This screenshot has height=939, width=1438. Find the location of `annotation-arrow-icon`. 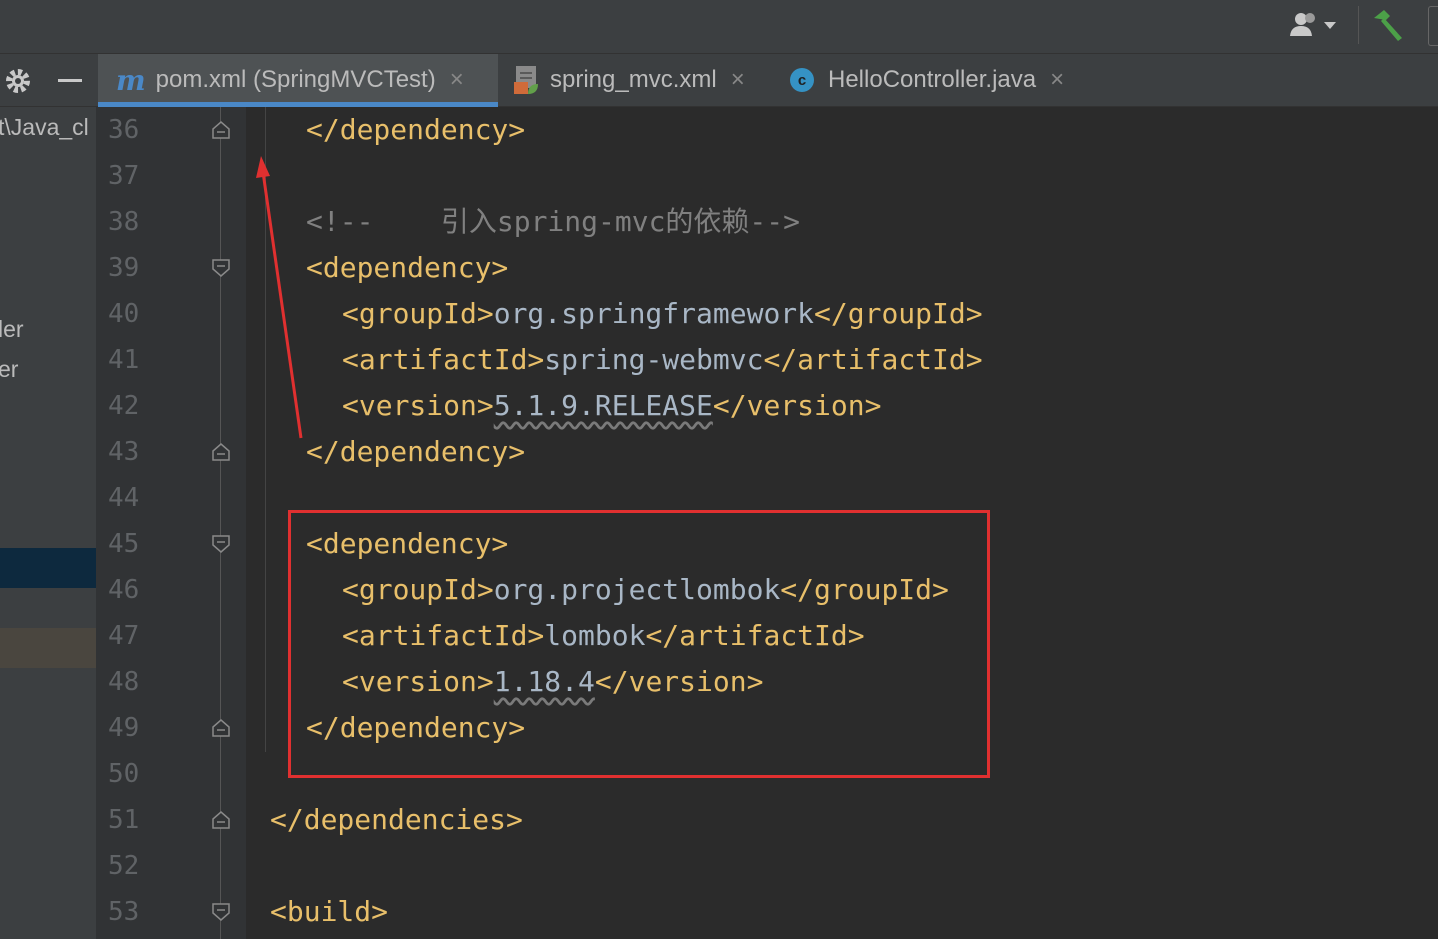

annotation-arrow-icon is located at coordinates (279, 297).